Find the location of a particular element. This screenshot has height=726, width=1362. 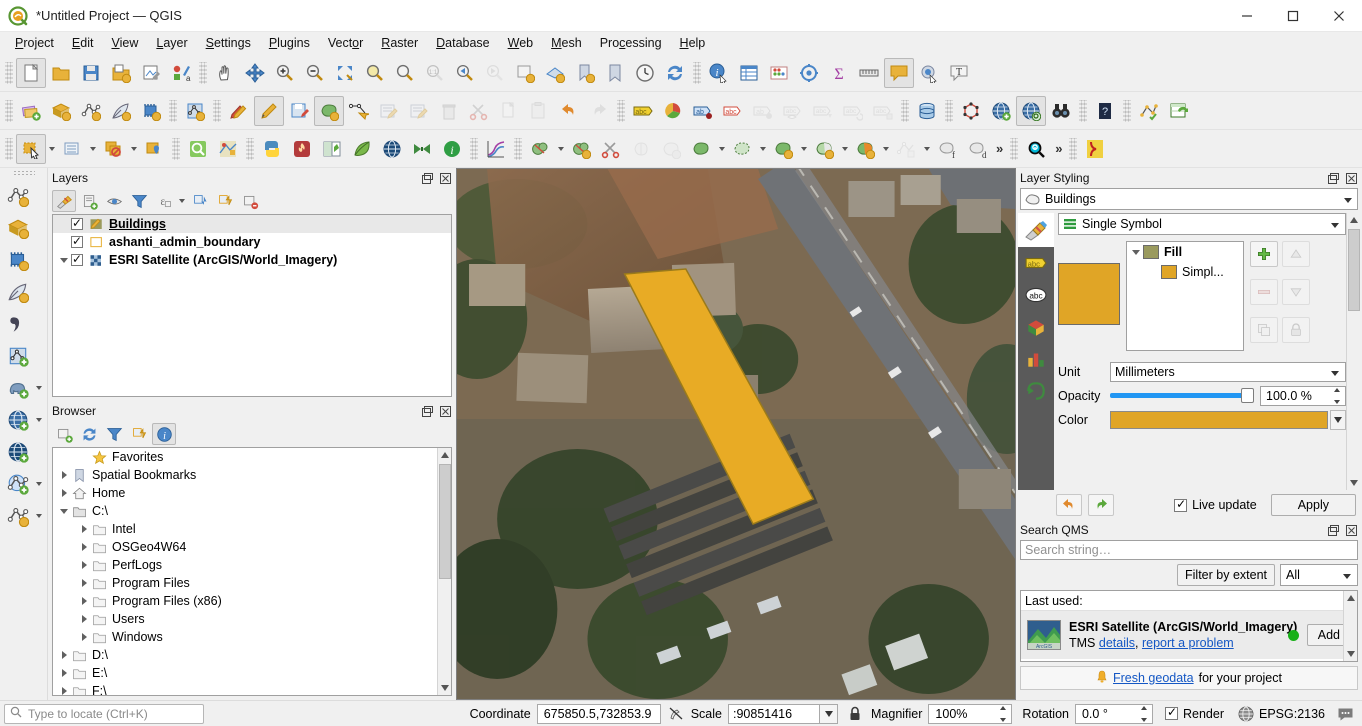

menu-database: Database is located at coordinates (463, 43).